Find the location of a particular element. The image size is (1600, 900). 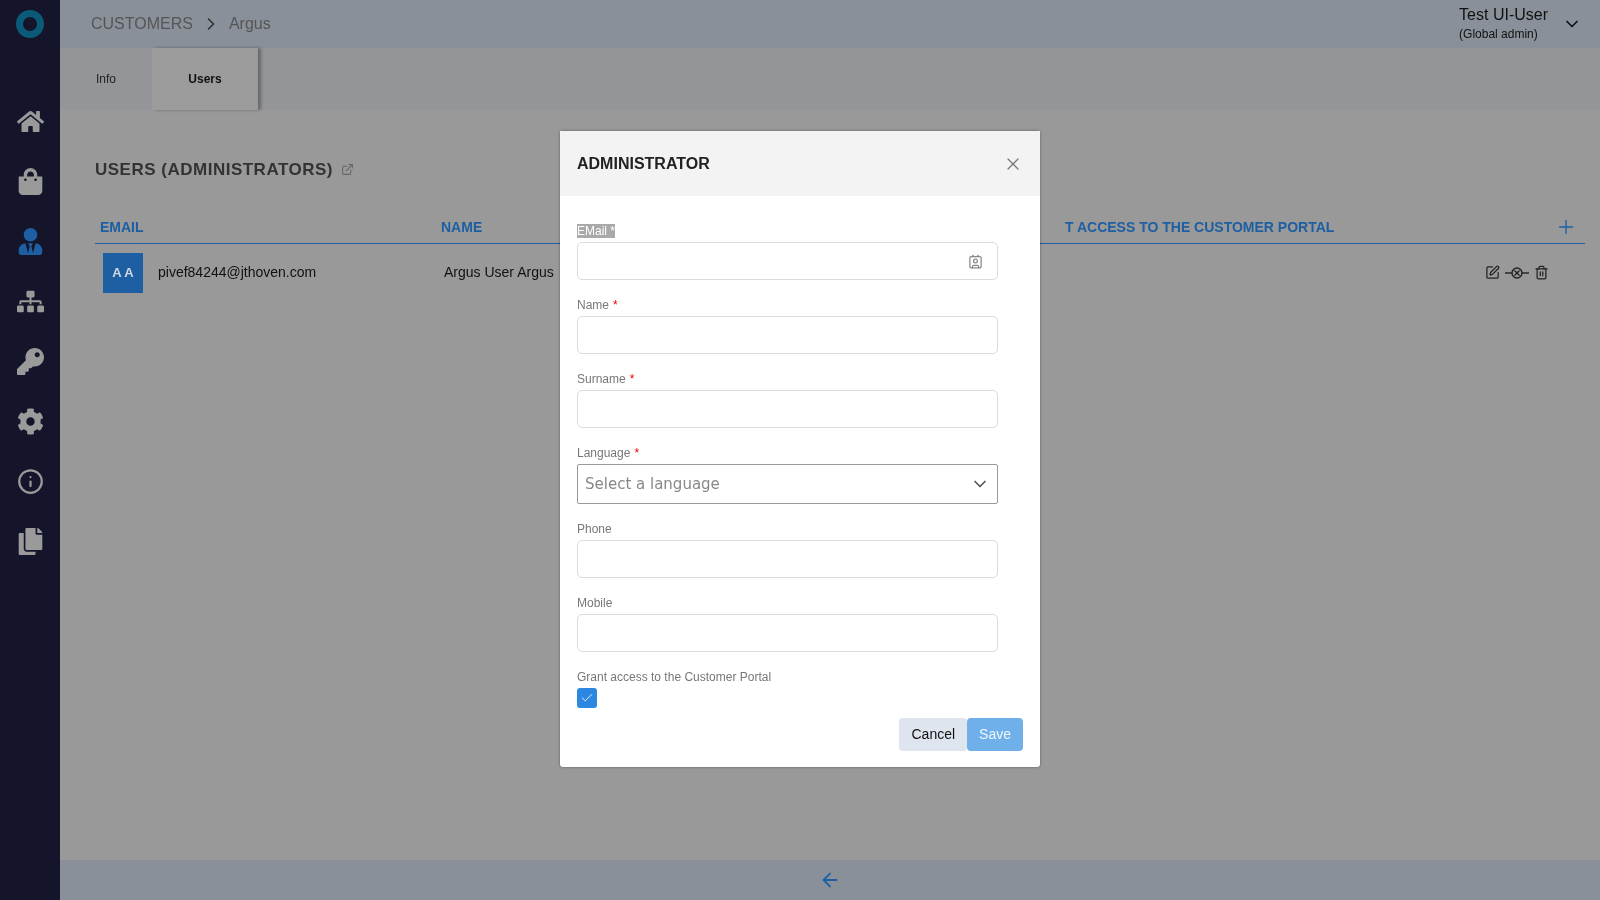

documents-icon is located at coordinates (30, 541).